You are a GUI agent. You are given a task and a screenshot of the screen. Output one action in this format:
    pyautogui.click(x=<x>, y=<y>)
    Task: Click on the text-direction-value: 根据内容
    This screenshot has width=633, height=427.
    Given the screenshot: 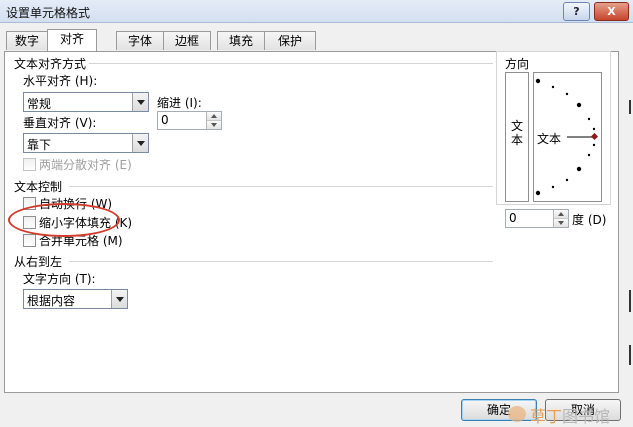 What is the action you would take?
    pyautogui.click(x=51, y=301)
    